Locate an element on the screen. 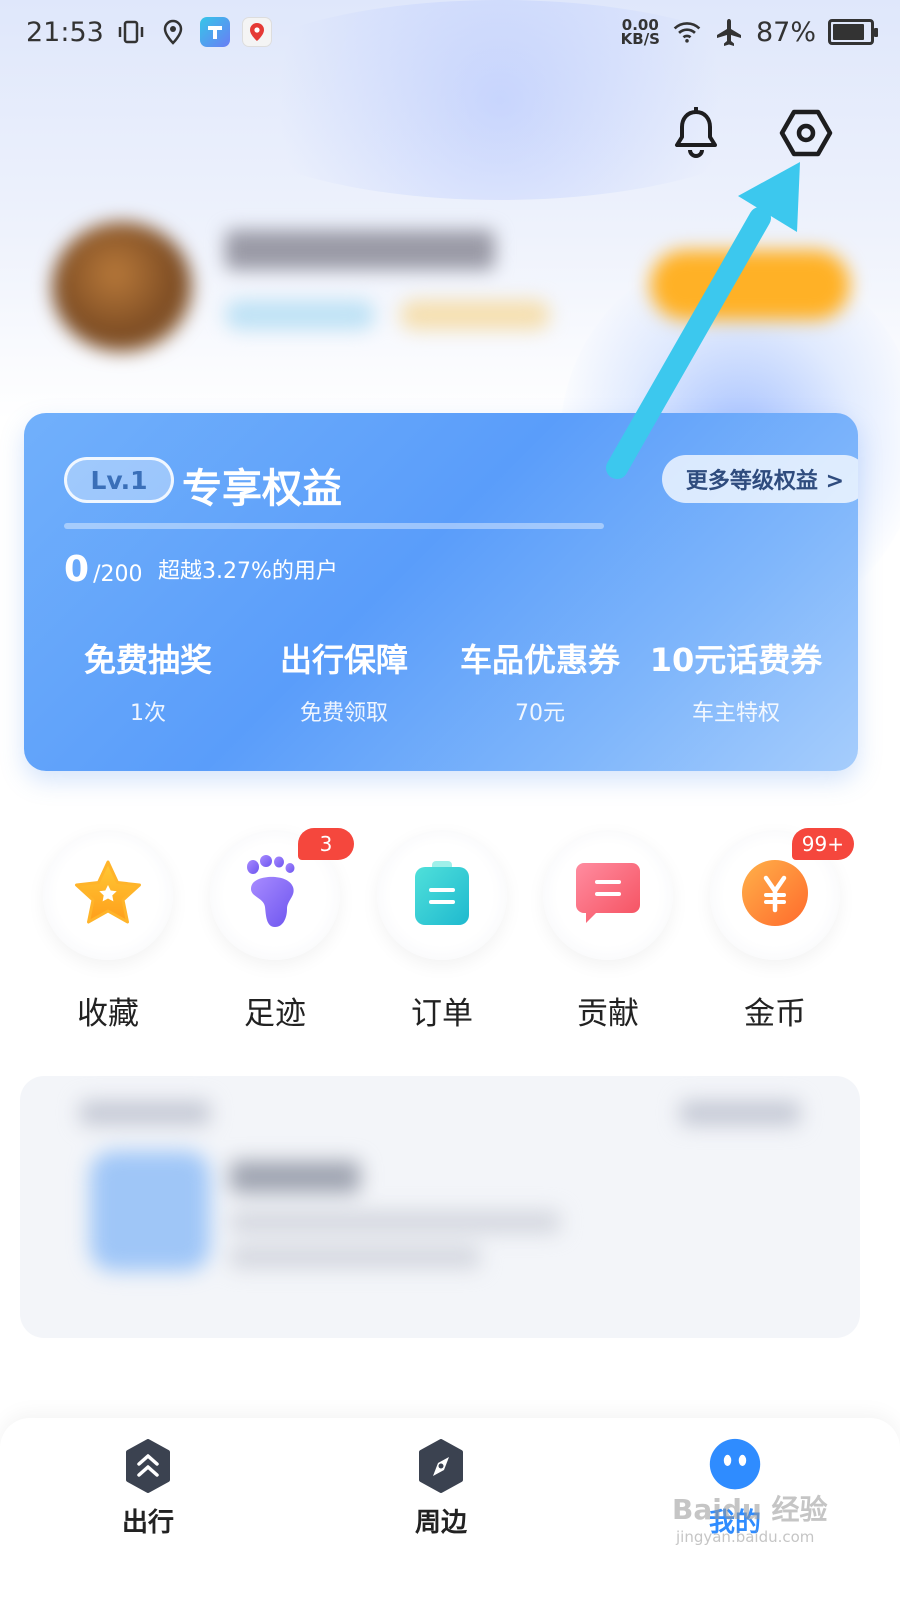 This screenshot has height=1600, width=900. more-level-rights-button: 更多等级权益 > is located at coordinates (759, 479).